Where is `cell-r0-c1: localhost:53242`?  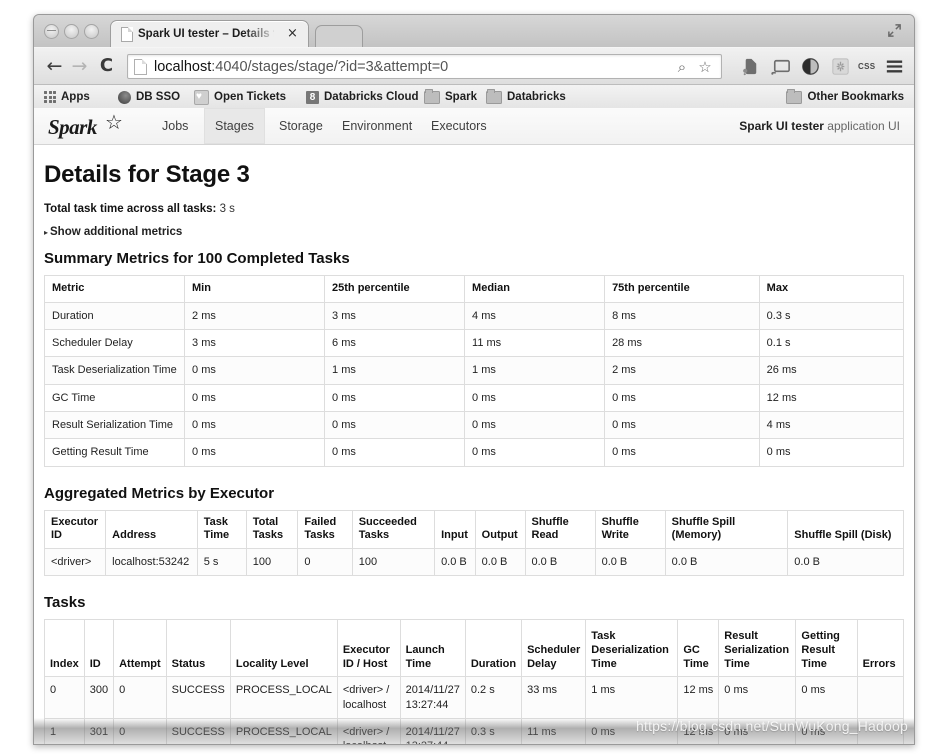
cell-r0-c1: localhost:53242 is located at coordinates (151, 562).